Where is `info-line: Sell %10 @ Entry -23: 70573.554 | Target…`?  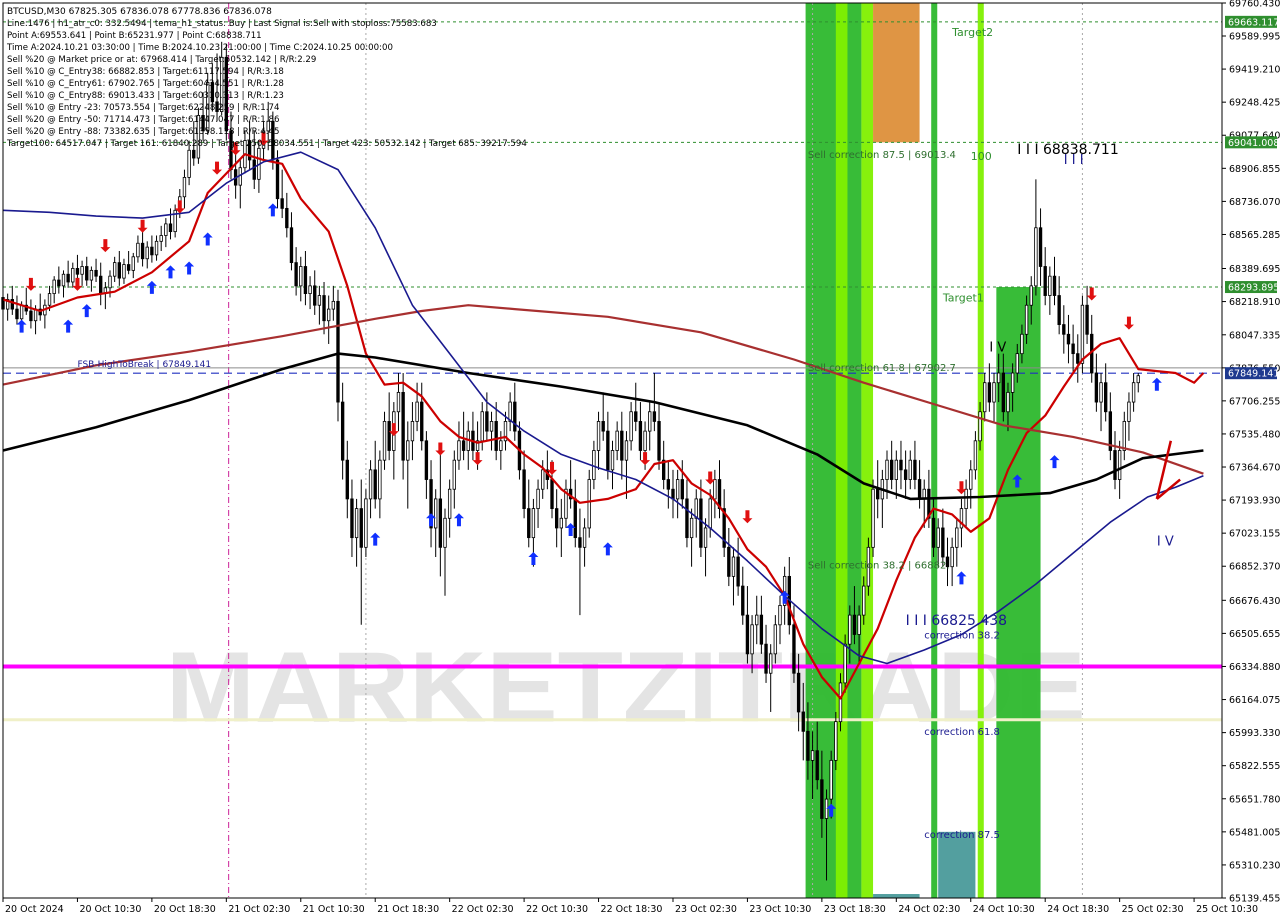
info-line: Sell %10 @ Entry -23: 70573.554 | Target… is located at coordinates (143, 108).